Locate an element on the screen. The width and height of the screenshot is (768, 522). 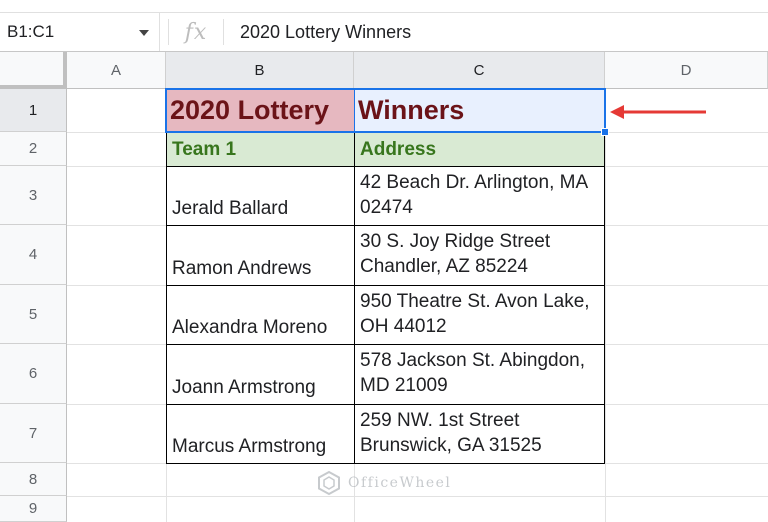
cell-c7: 259 NW. 1st Street Brunswick, GA 31525 is located at coordinates (479, 433).